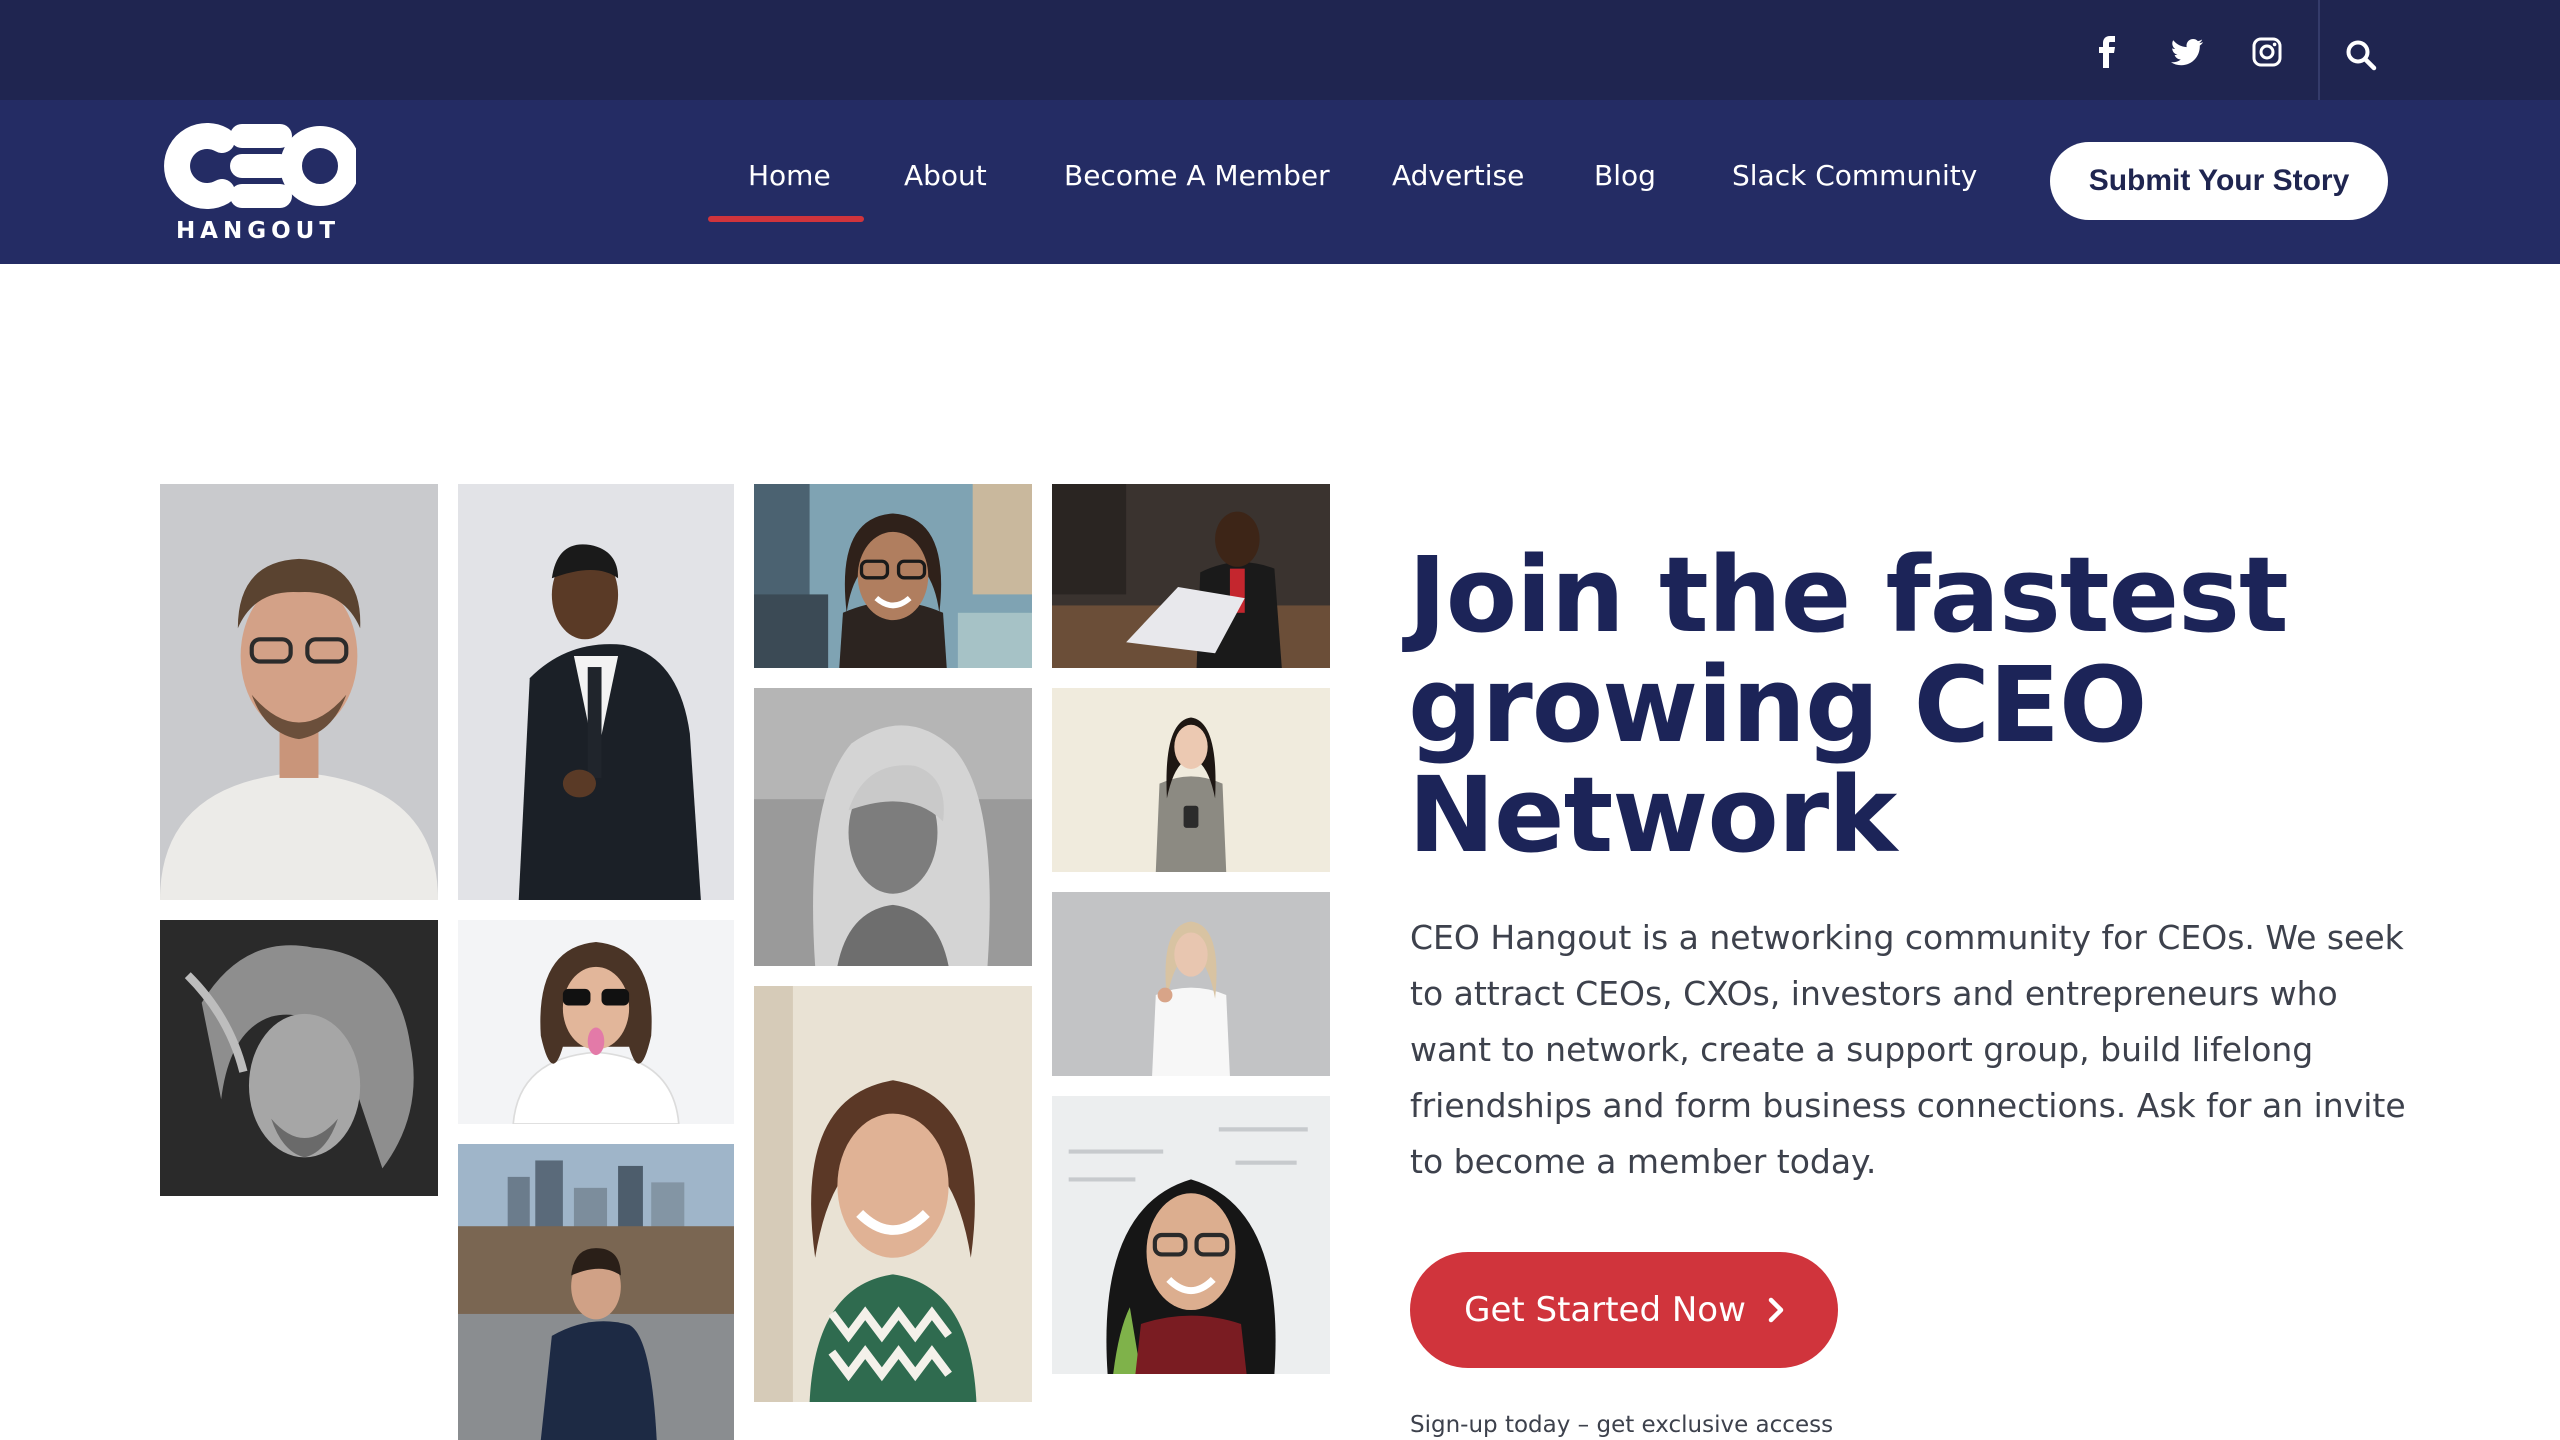  Describe the element at coordinates (2319, 50) in the screenshot. I see `topbar-divider` at that location.